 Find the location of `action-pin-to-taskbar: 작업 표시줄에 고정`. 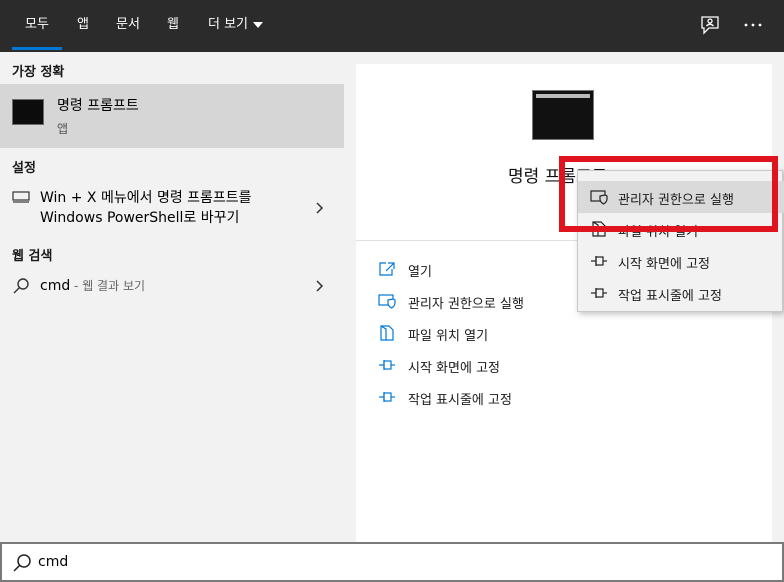

action-pin-to-taskbar: 작업 표시줄에 고정 is located at coordinates (568, 398).